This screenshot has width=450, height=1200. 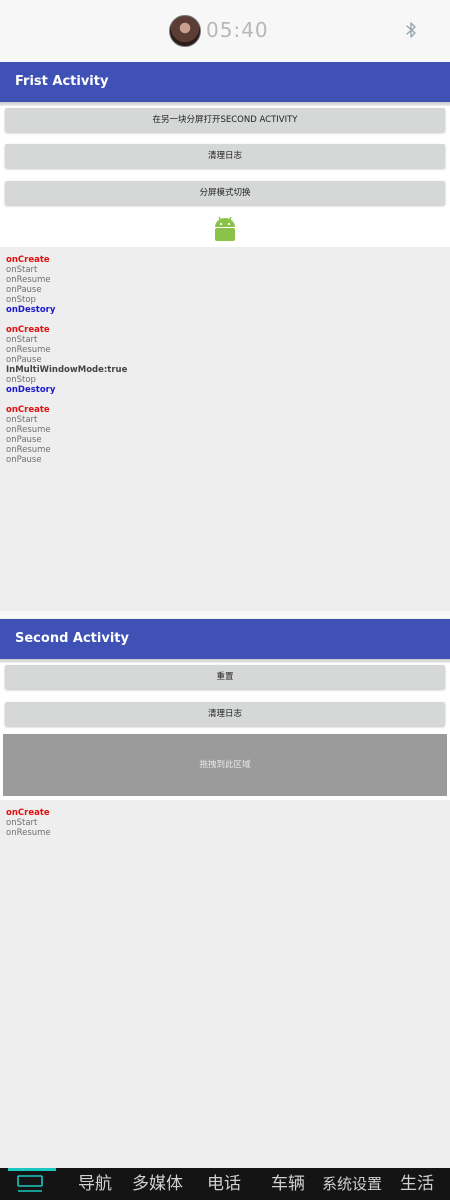 I want to click on nav-item-media: 多媒体, so click(x=157, y=1184).